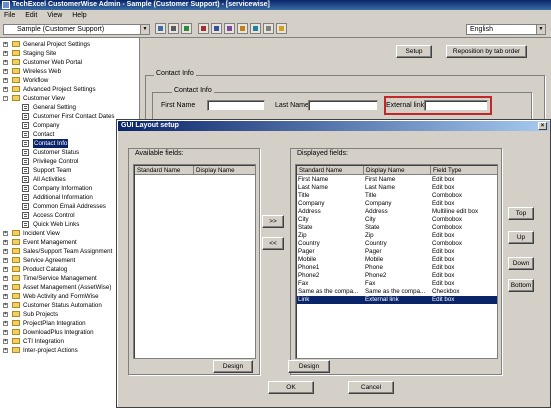 This screenshot has width=551, height=408. I want to click on add-field-button: >>, so click(273, 221).